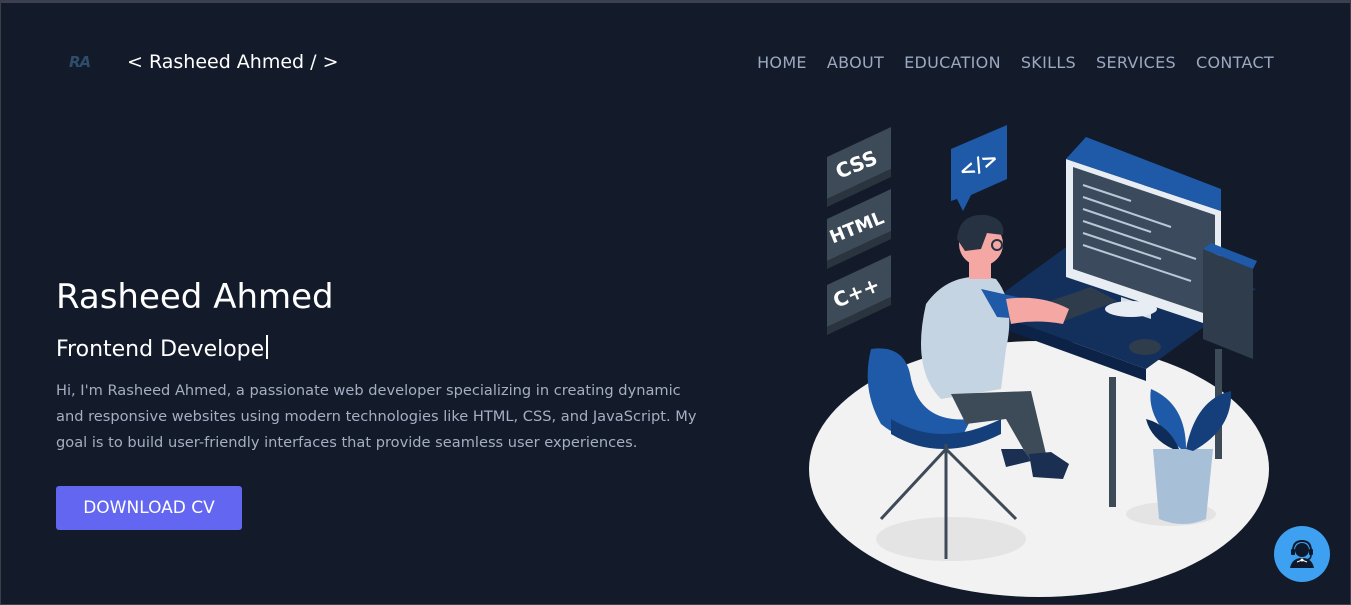 The image size is (1351, 605). What do you see at coordinates (80, 62) in the screenshot?
I see `logo: RA` at bounding box center [80, 62].